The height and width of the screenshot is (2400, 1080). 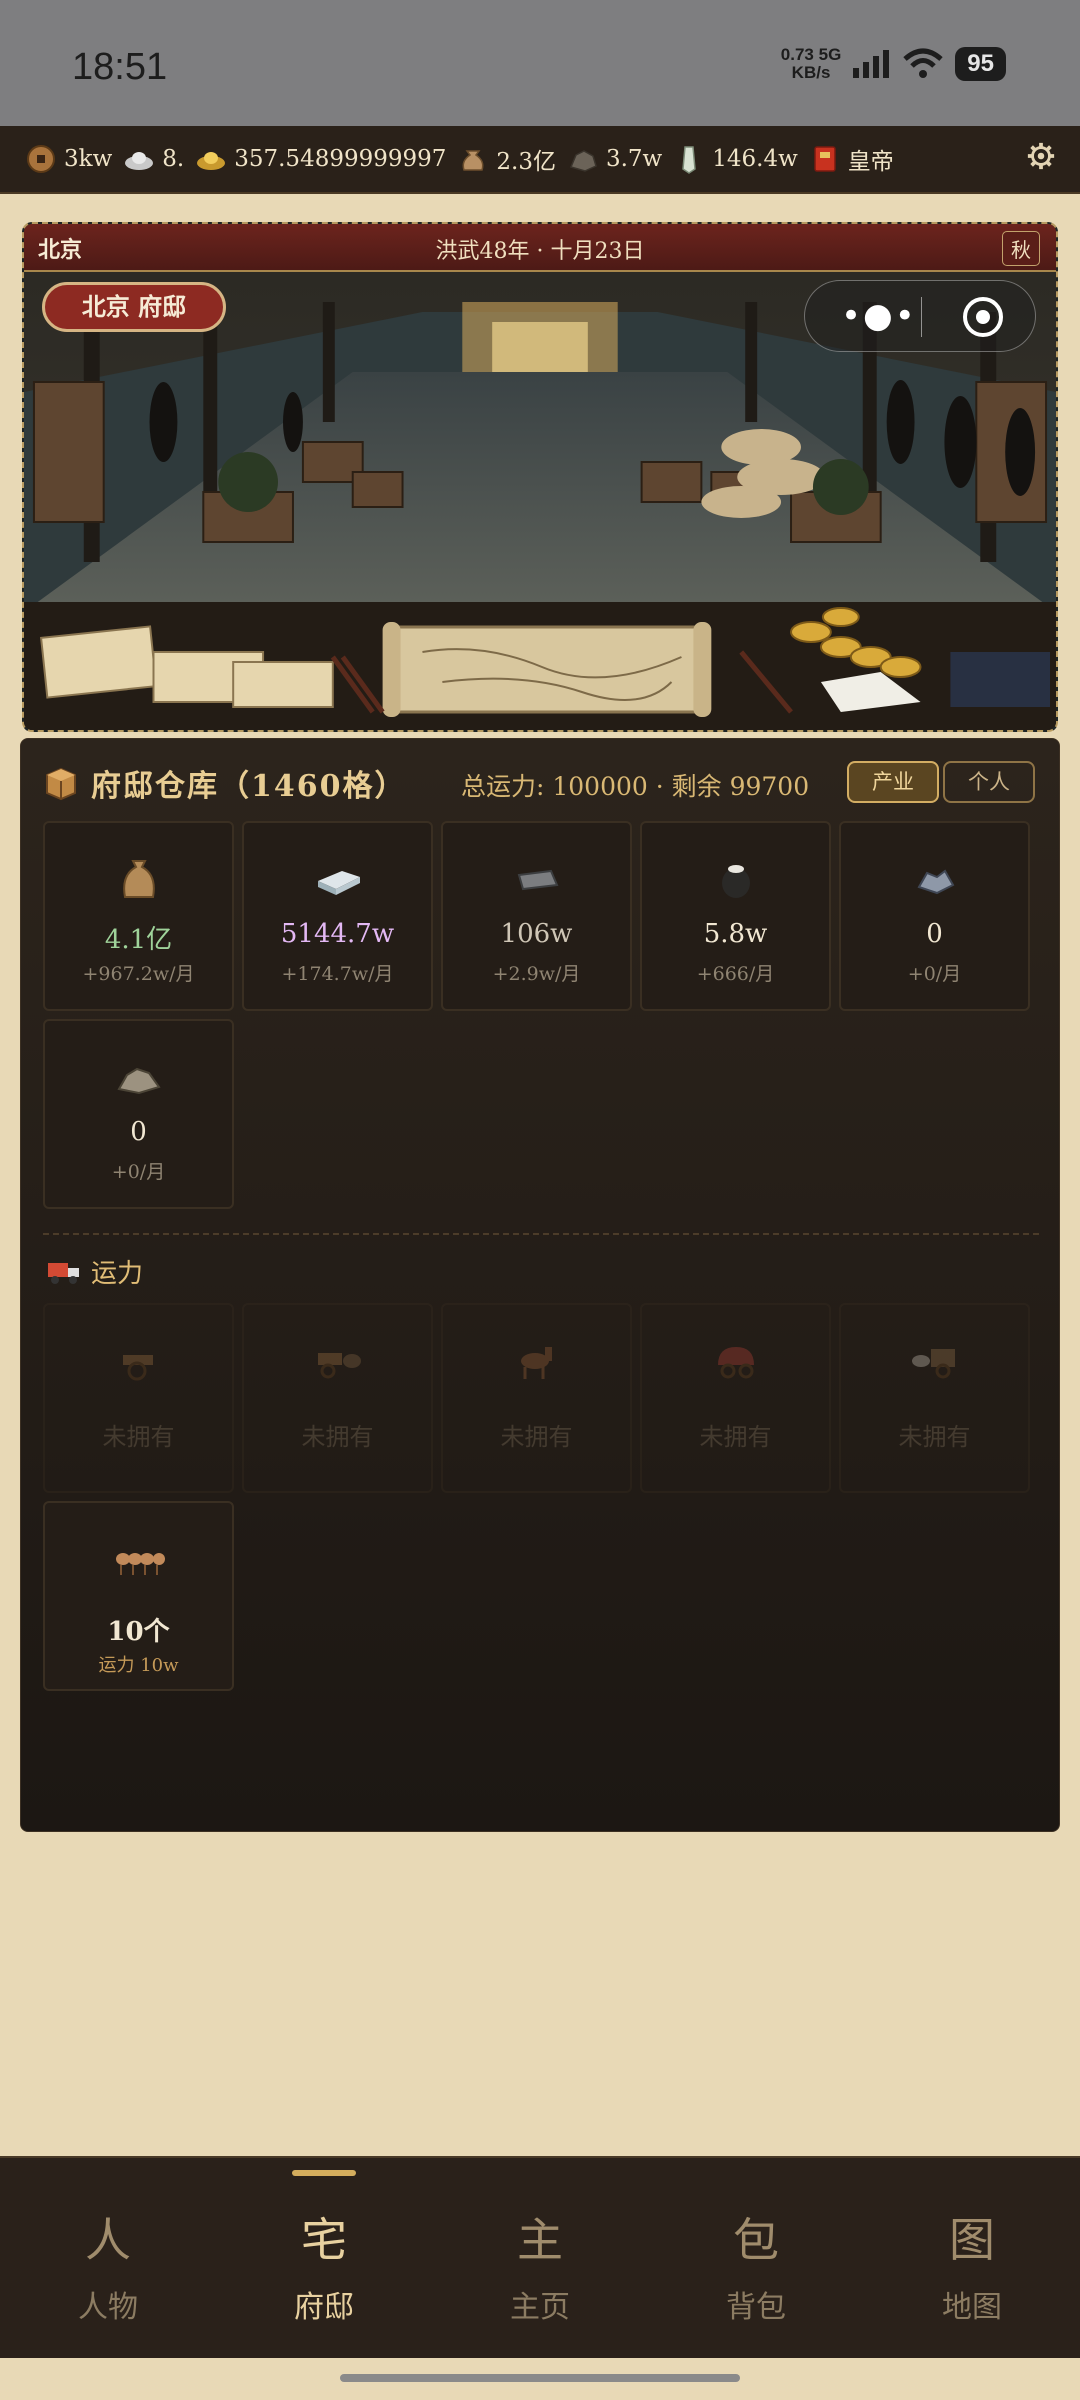 I want to click on section-divider, so click(x=541, y=1234).